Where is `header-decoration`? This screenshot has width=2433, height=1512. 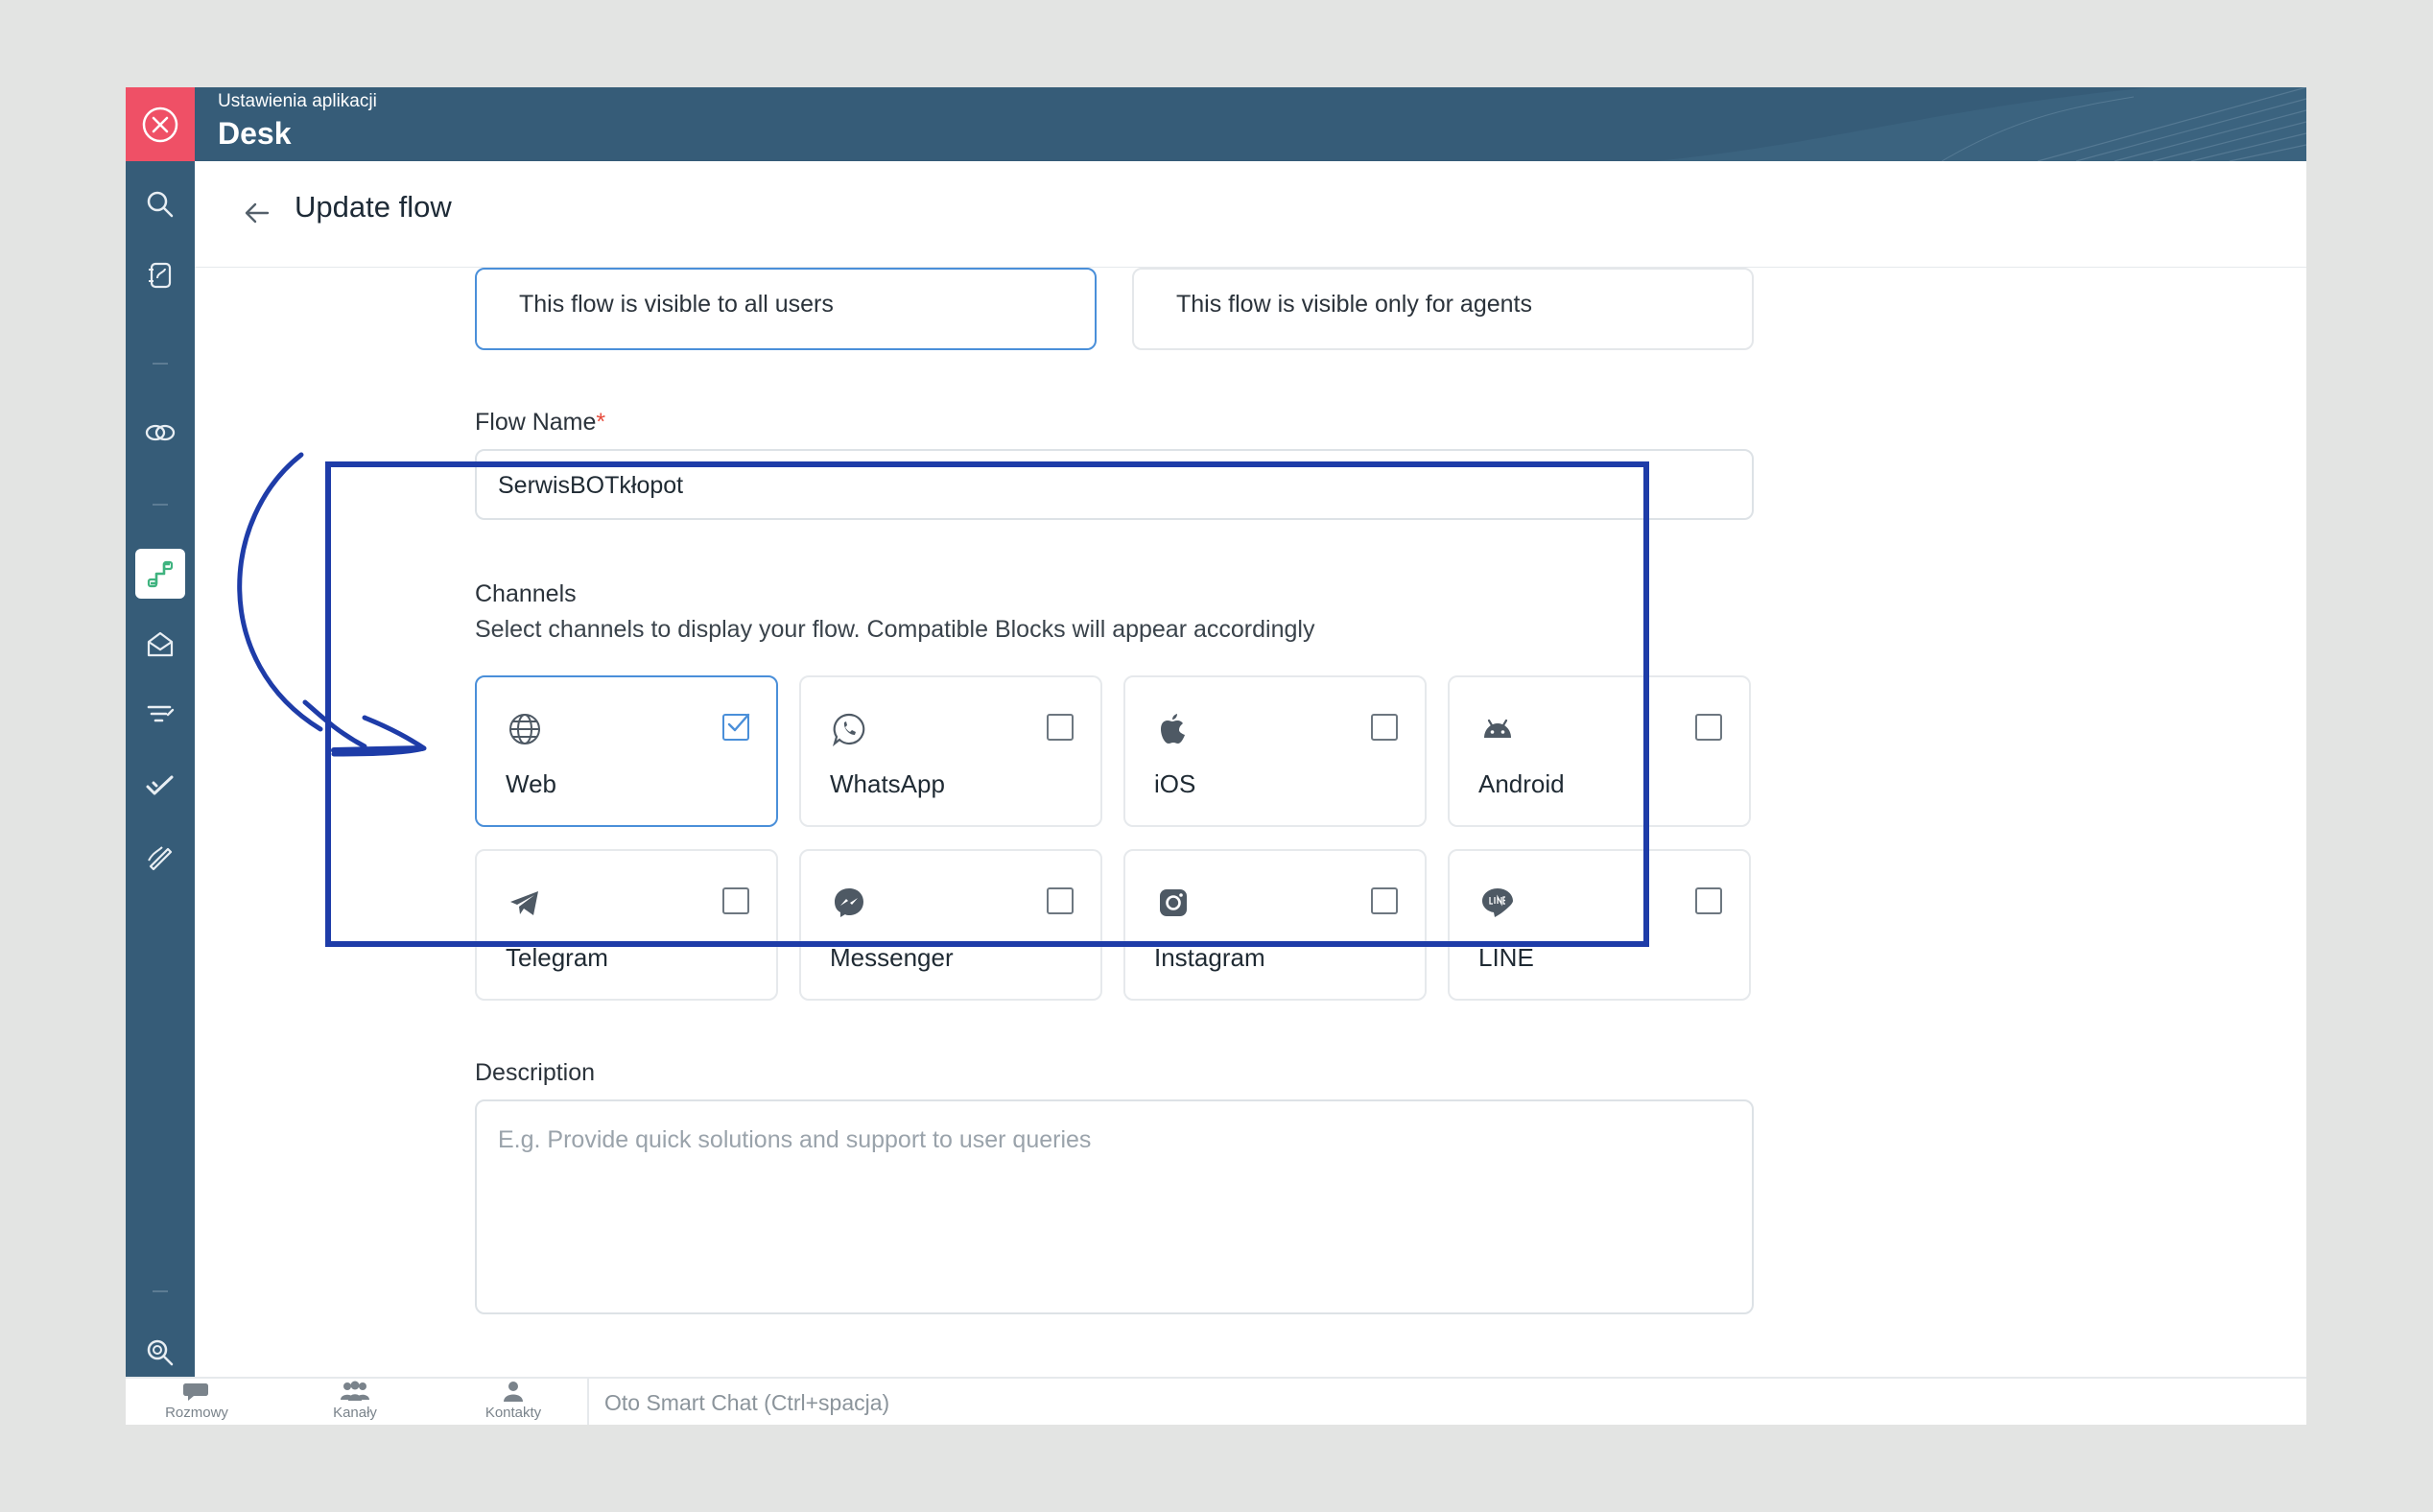
header-decoration is located at coordinates (1980, 124).